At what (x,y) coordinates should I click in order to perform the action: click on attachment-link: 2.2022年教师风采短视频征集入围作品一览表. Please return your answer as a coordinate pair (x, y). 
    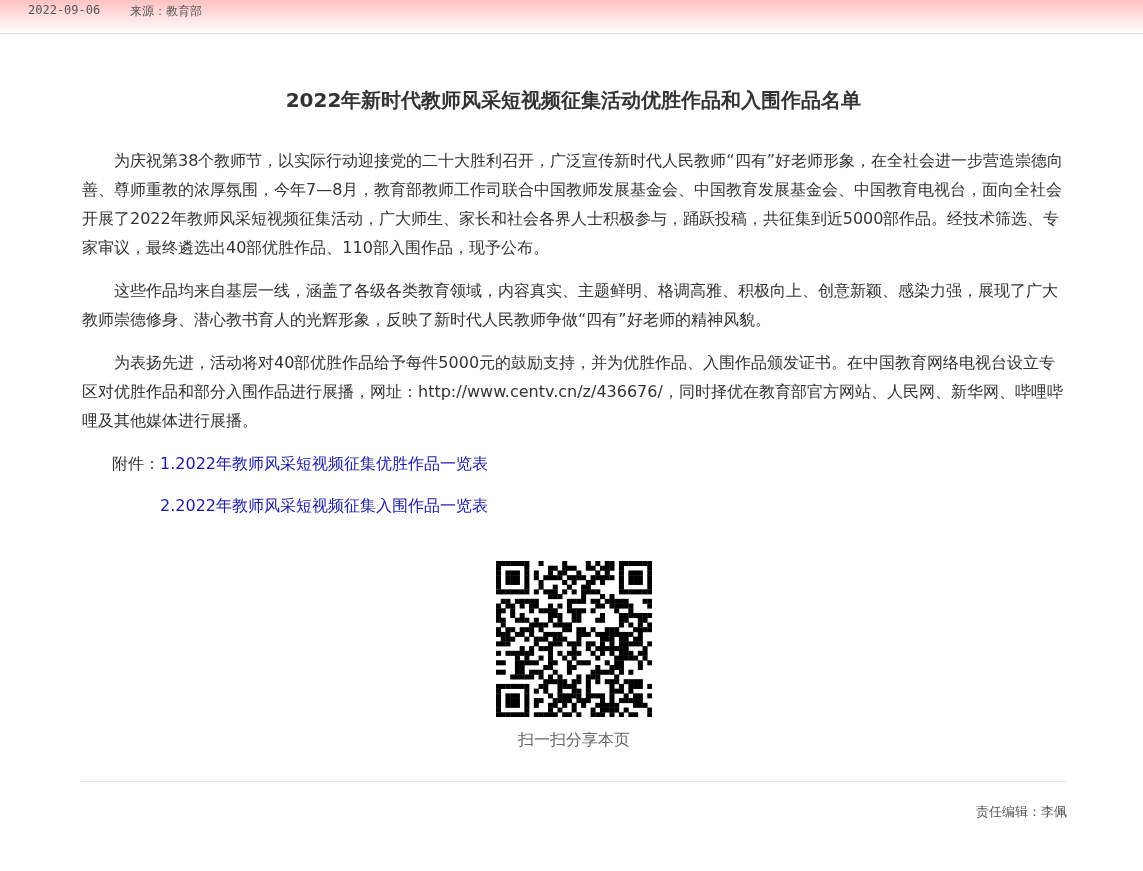
    Looking at the image, I should click on (324, 505).